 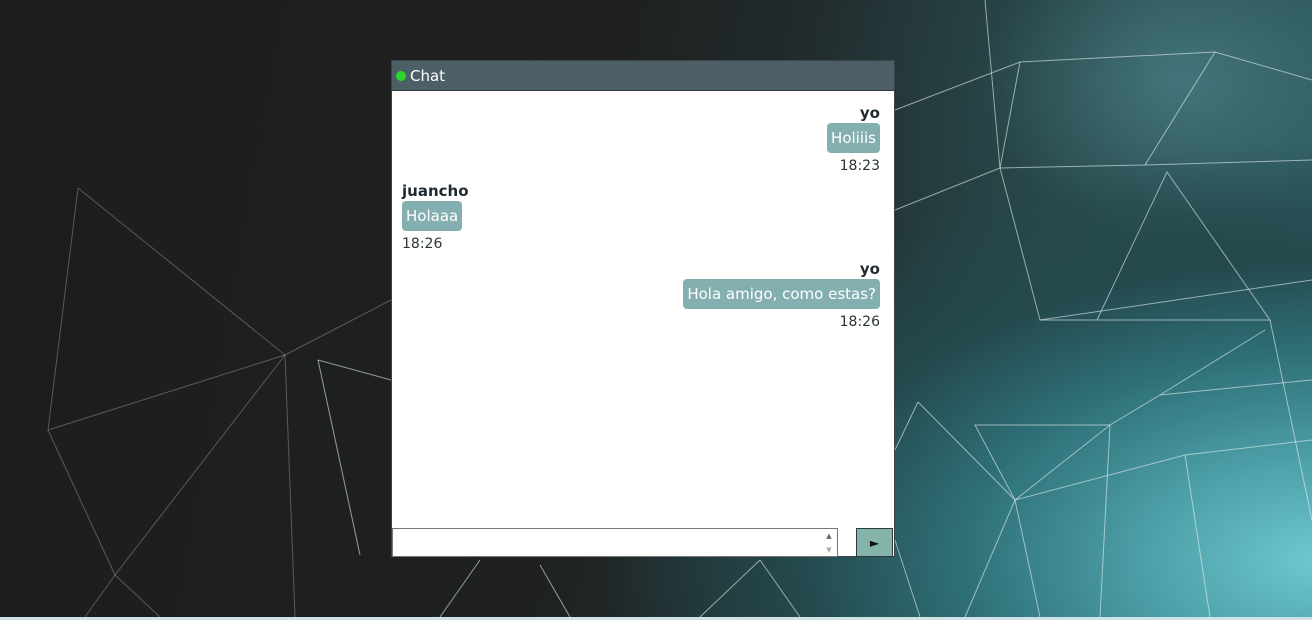 I want to click on message-input-wrapper: ▲ ▼, so click(x=615, y=542).